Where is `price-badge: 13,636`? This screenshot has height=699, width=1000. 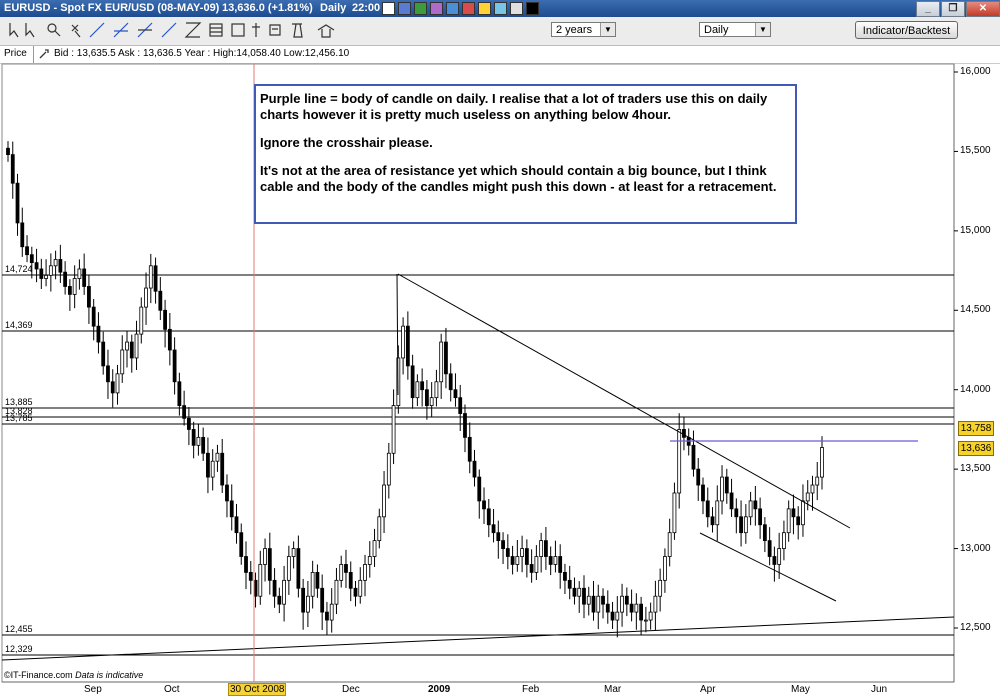 price-badge: 13,636 is located at coordinates (976, 448).